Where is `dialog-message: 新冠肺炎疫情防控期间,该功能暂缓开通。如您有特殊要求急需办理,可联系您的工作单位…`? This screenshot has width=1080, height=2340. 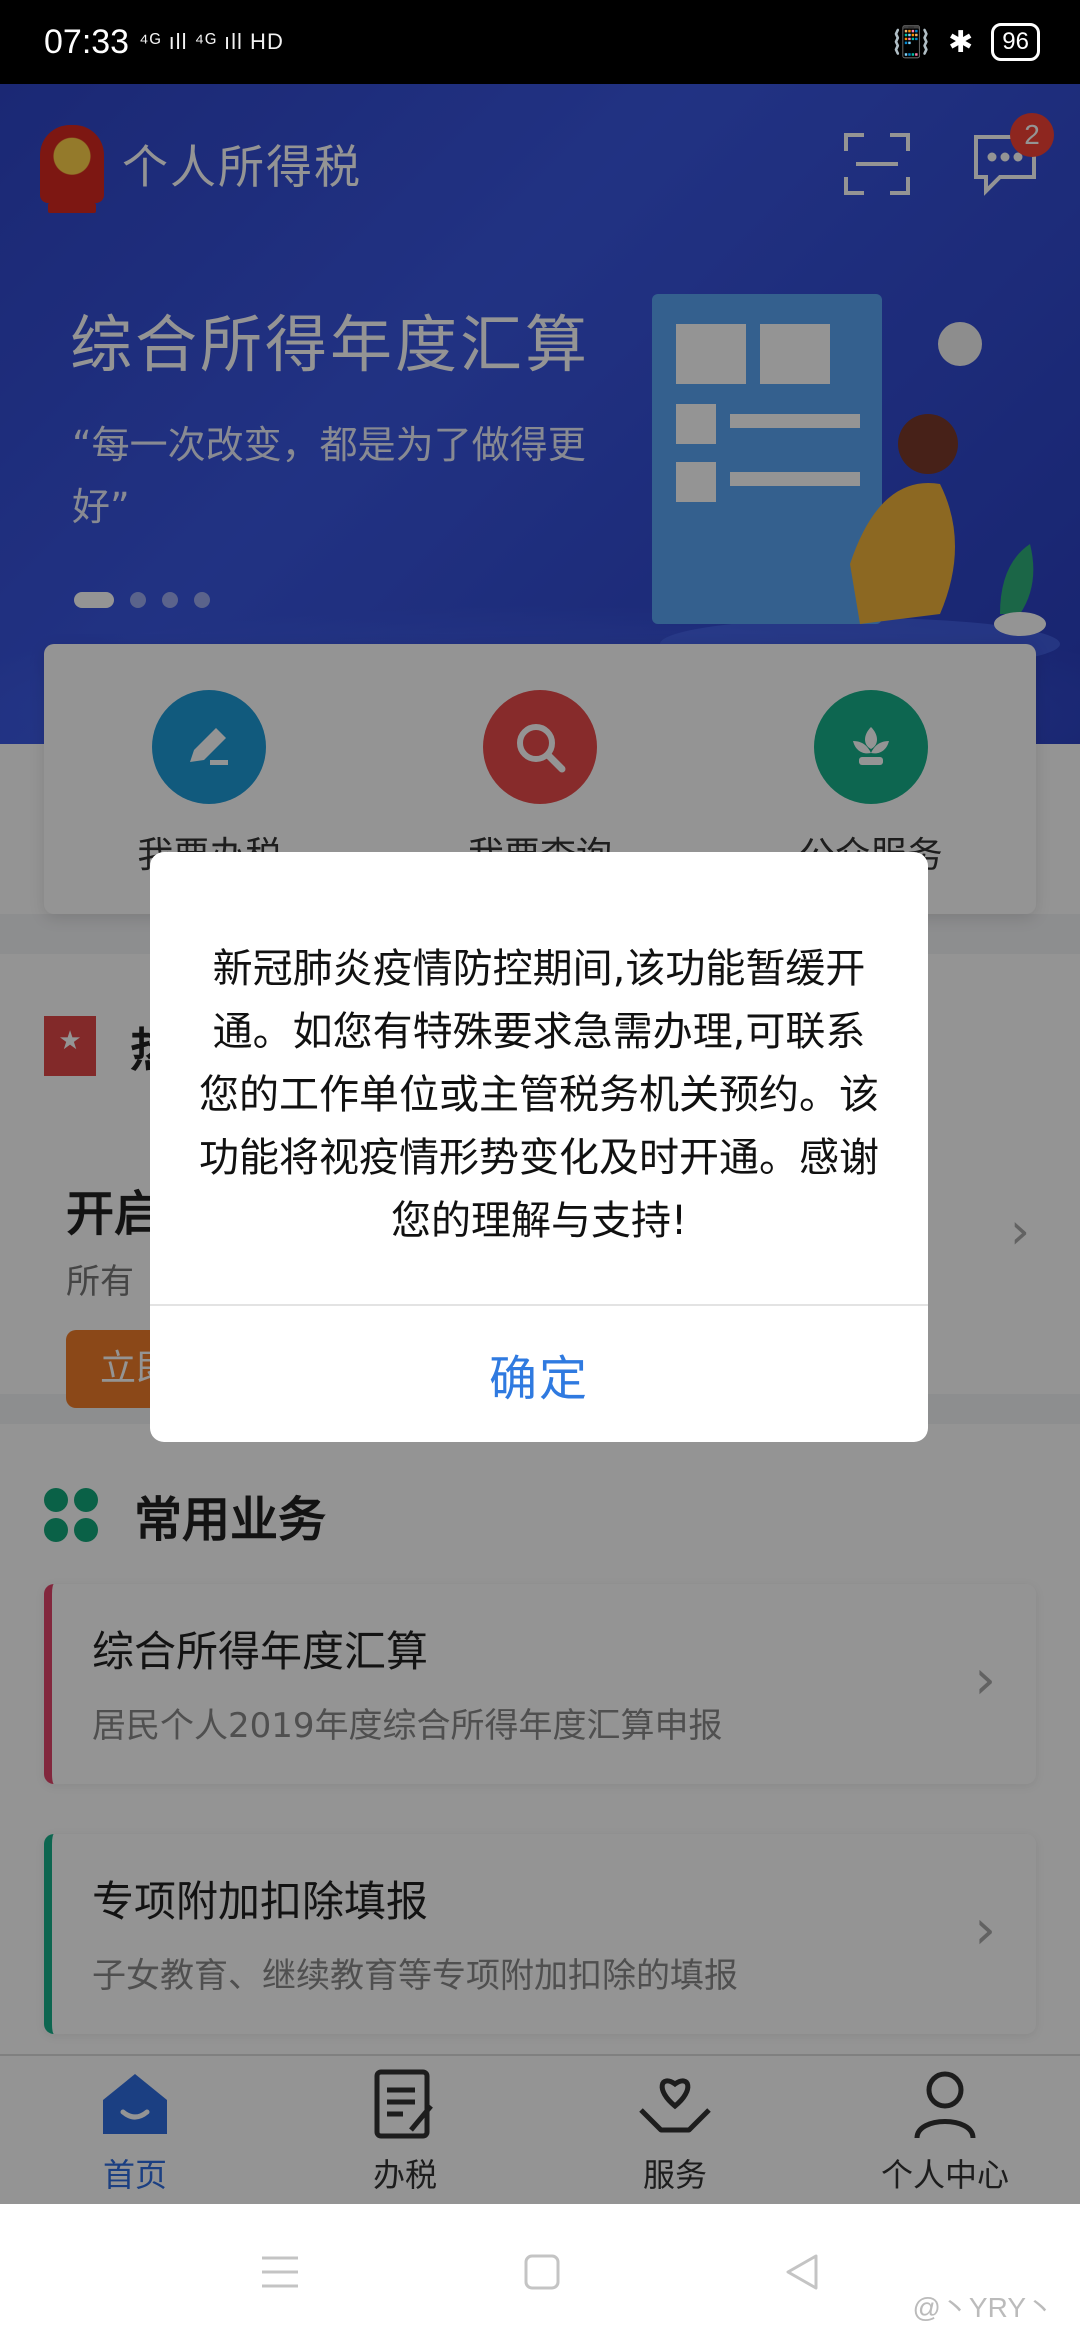
dialog-message: 新冠肺炎疫情防控期间,该功能暂缓开通。如您有特殊要求急需办理,可联系您的工作单位… is located at coordinates (539, 1095).